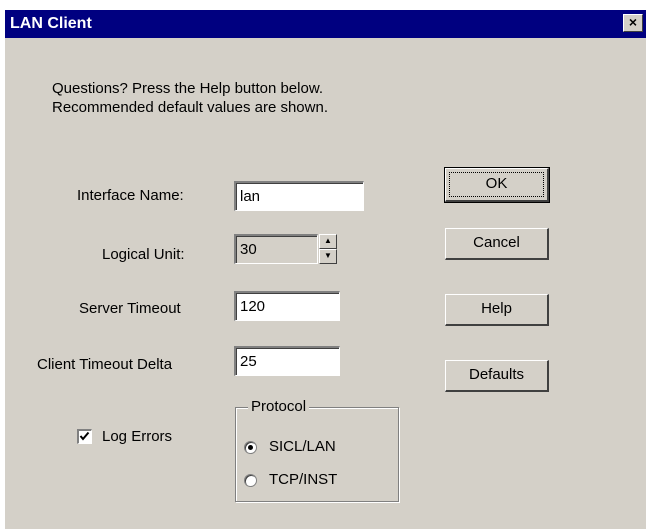 The height and width of the screenshot is (529, 646). What do you see at coordinates (187, 88) in the screenshot?
I see `intro-line-1: Questions? Press the Help button below.` at bounding box center [187, 88].